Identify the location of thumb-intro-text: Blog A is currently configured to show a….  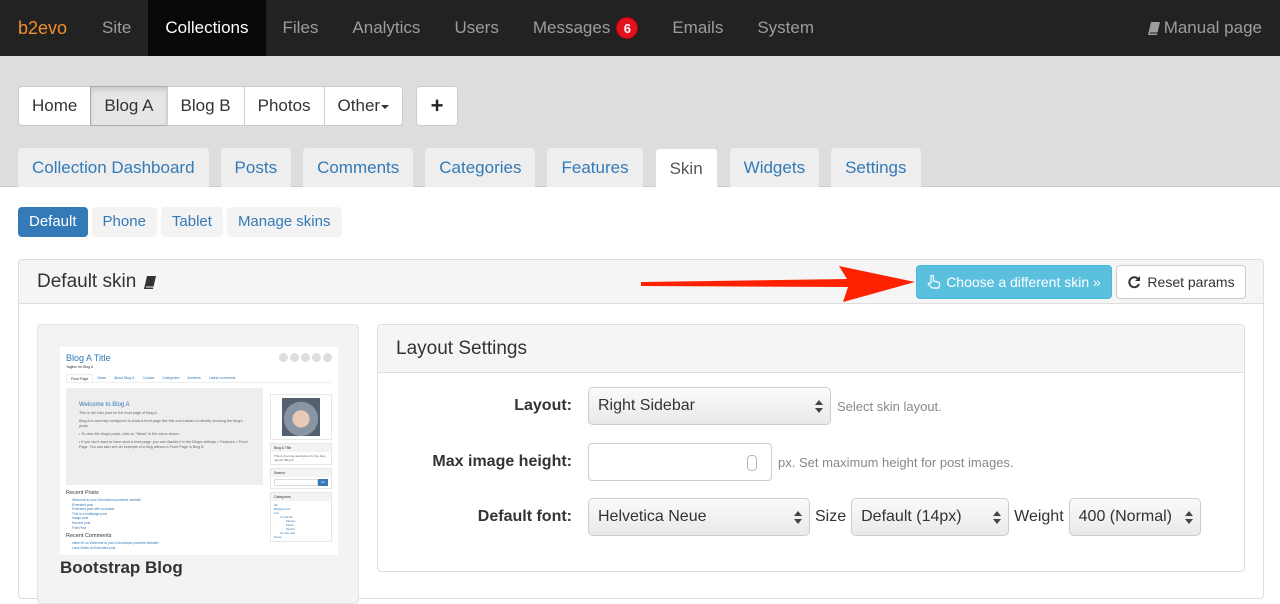
(161, 423).